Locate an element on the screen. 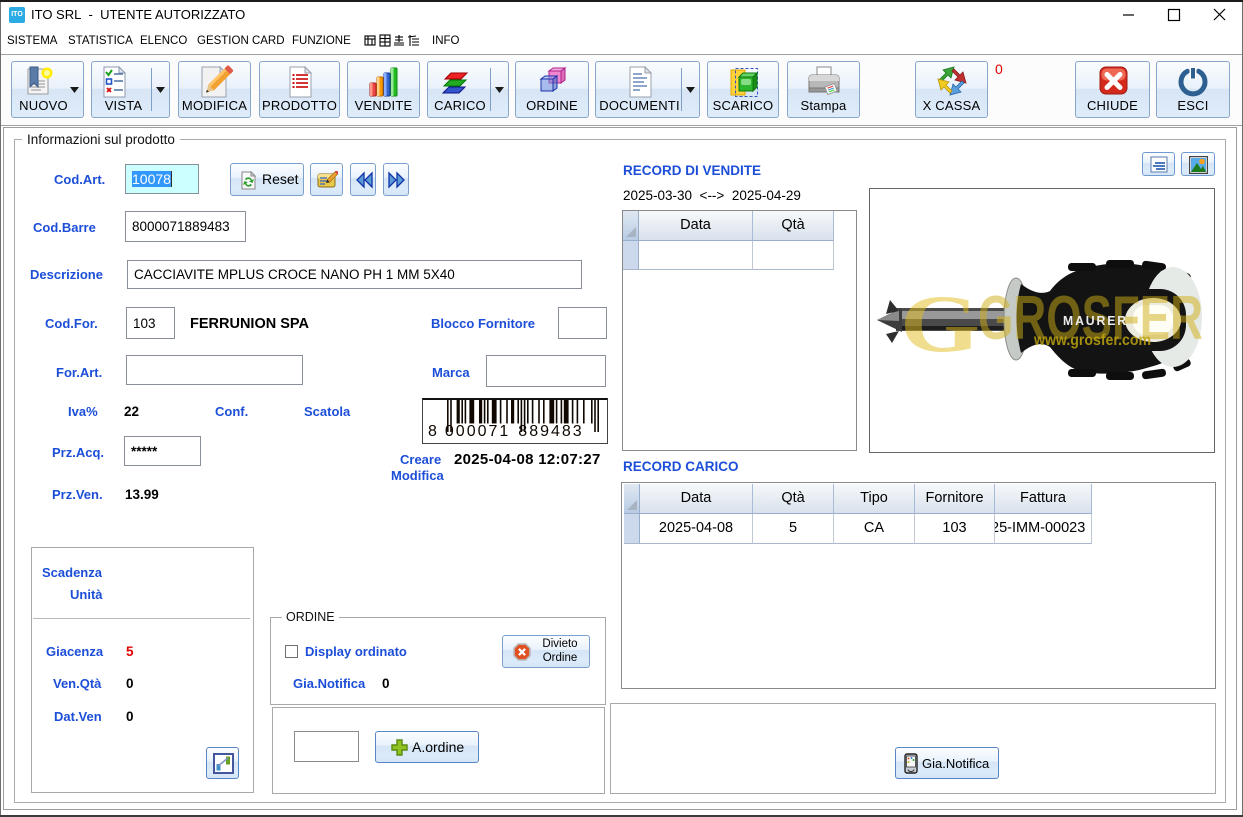 The width and height of the screenshot is (1243, 817). svg-text: G is located at coordinates (940, 323).